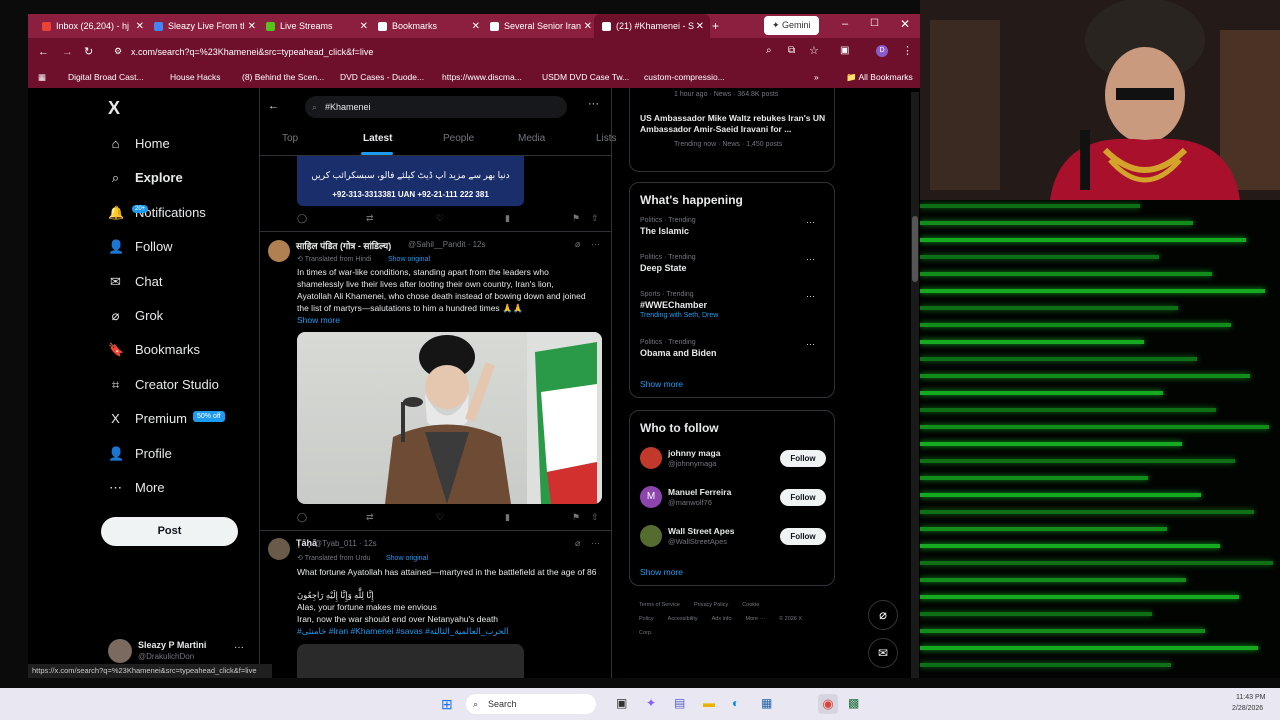 This screenshot has height=720, width=1280. Describe the element at coordinates (577, 244) in the screenshot. I see `grok-icon: ⌀` at that location.